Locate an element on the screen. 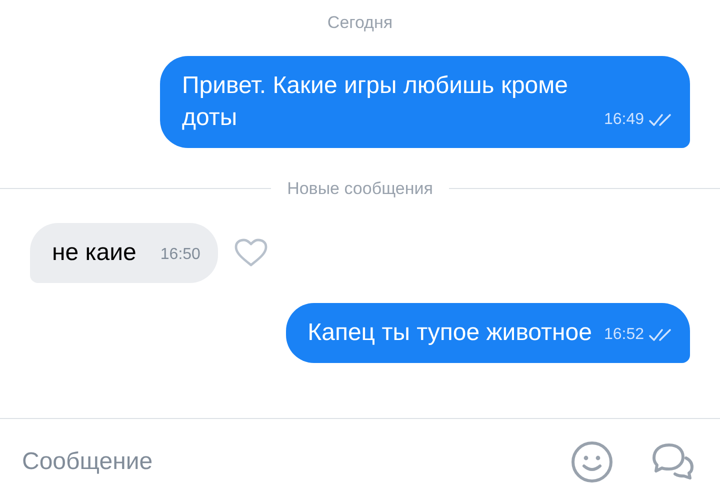 Image resolution: width=720 pixels, height=504 pixels. date-label: Сегодня is located at coordinates (360, 23).